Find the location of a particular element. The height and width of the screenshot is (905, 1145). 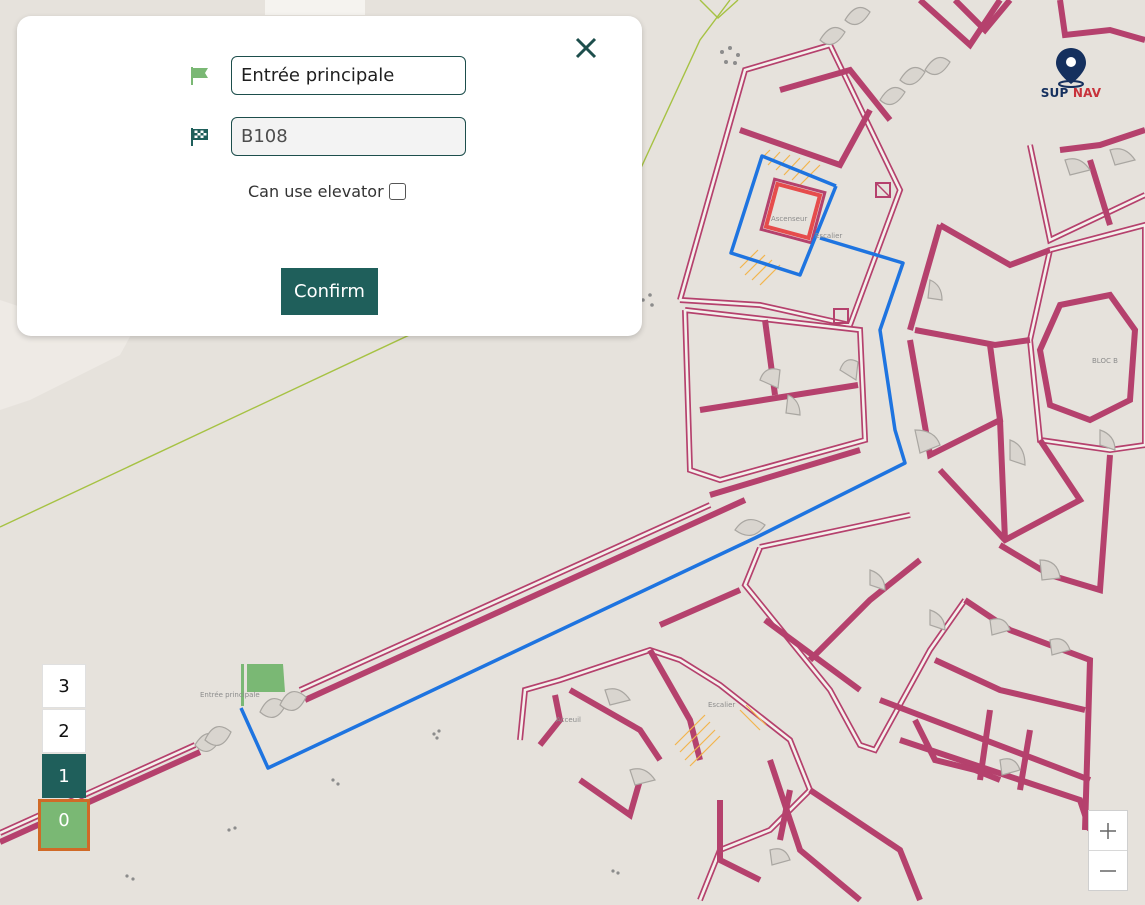

map-label-block: BLOC B is located at coordinates (1105, 361).